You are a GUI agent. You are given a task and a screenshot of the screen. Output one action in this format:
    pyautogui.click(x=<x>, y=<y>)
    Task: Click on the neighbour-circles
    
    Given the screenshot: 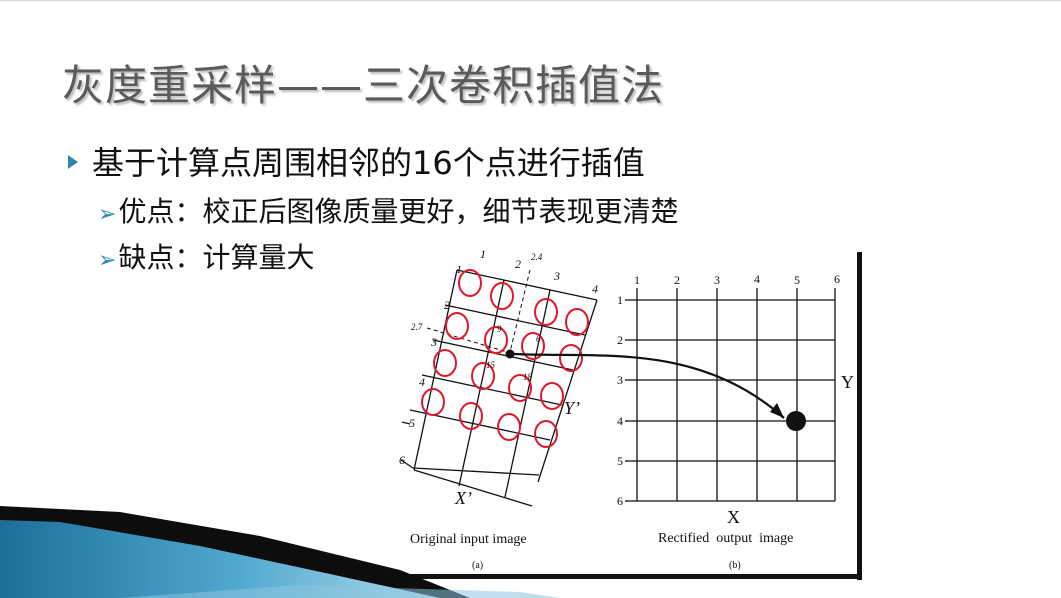 What is the action you would take?
    pyautogui.click(x=505, y=358)
    